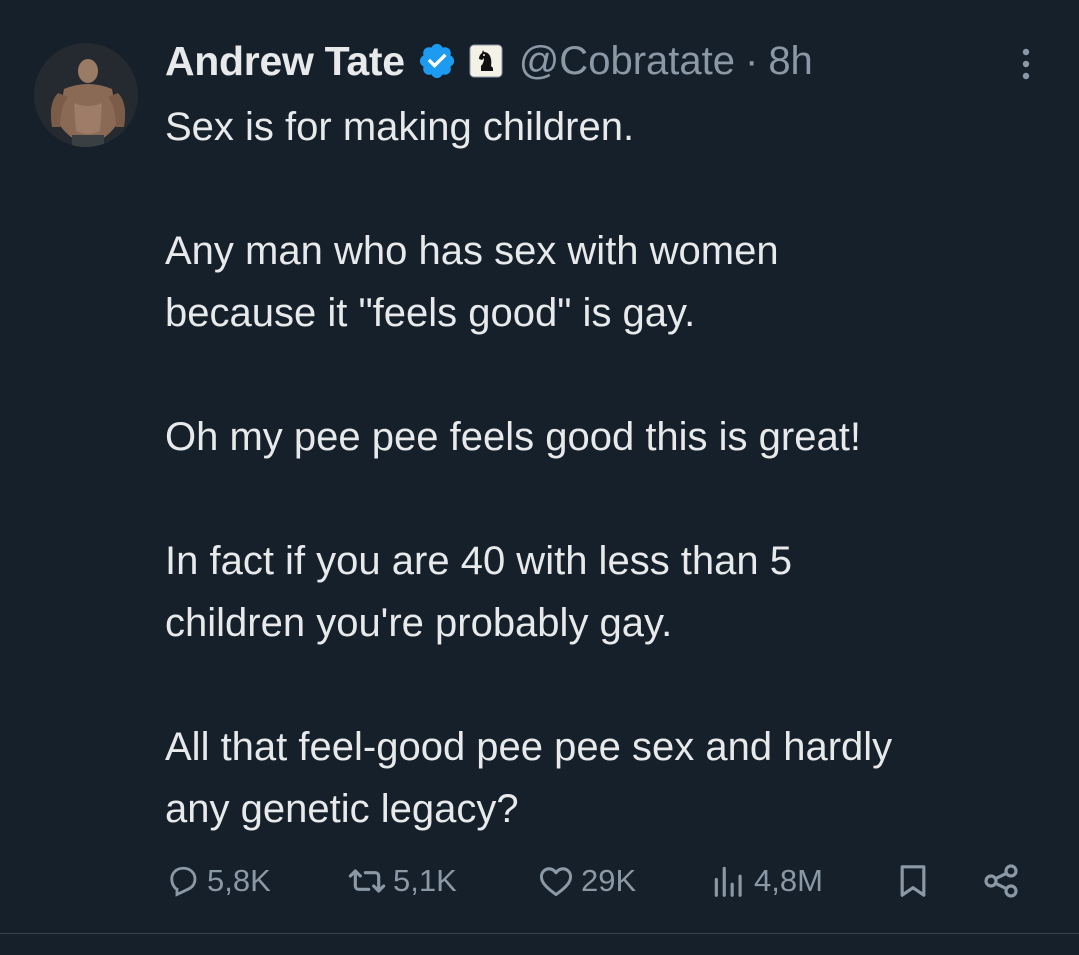 Image resolution: width=1079 pixels, height=955 pixels. Describe the element at coordinates (400, 127) in the screenshot. I see `tweet-line: Sex is for making children.` at that location.